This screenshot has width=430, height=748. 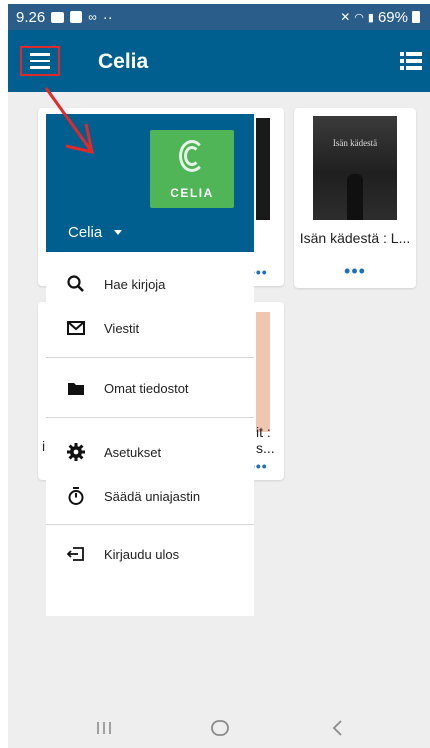 I want to click on book-cover: Isän kädestä, so click(x=355, y=168).